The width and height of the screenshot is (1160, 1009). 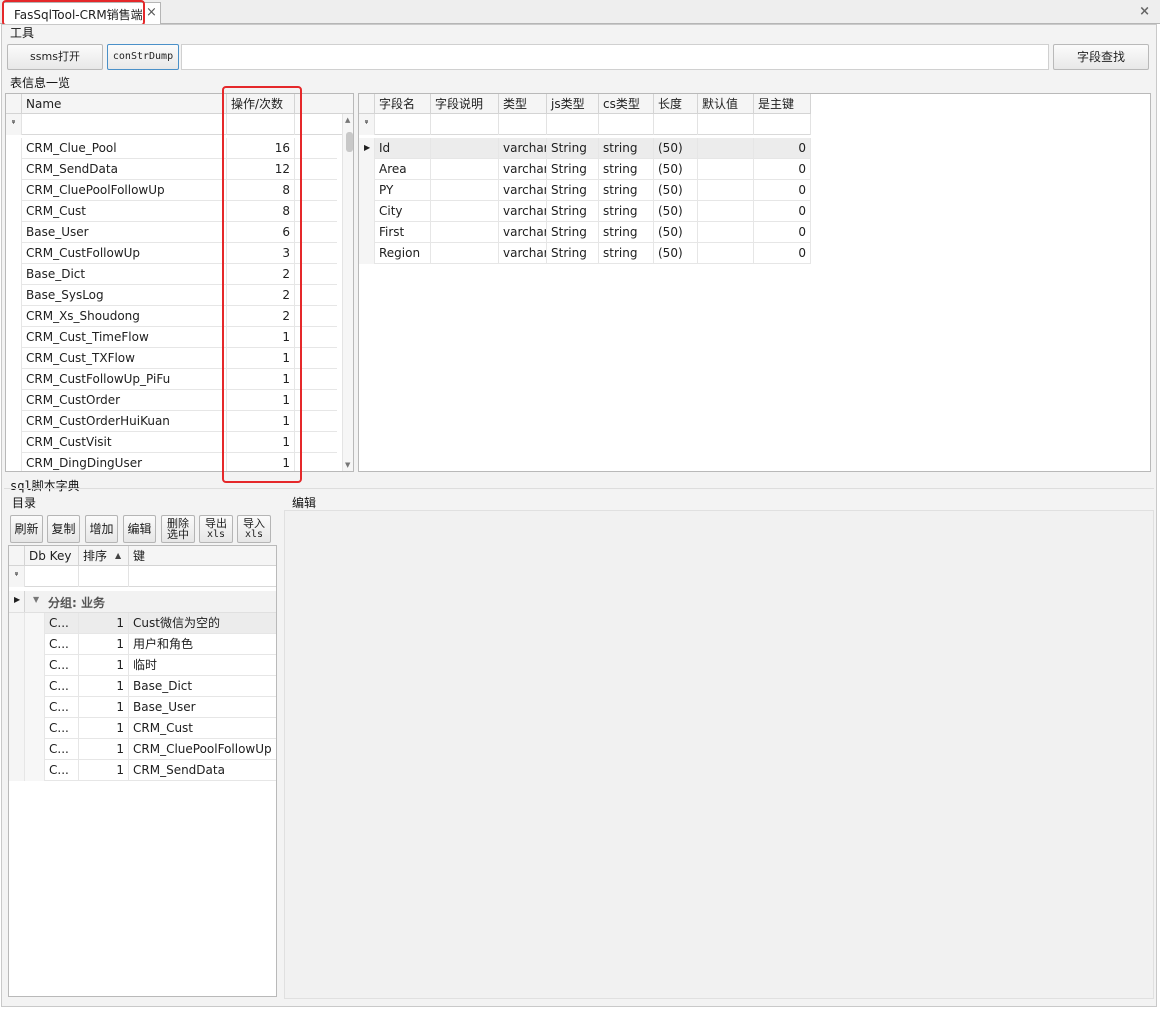 What do you see at coordinates (216, 529) in the screenshot?
I see `export-xls-button: 导出 xls` at bounding box center [216, 529].